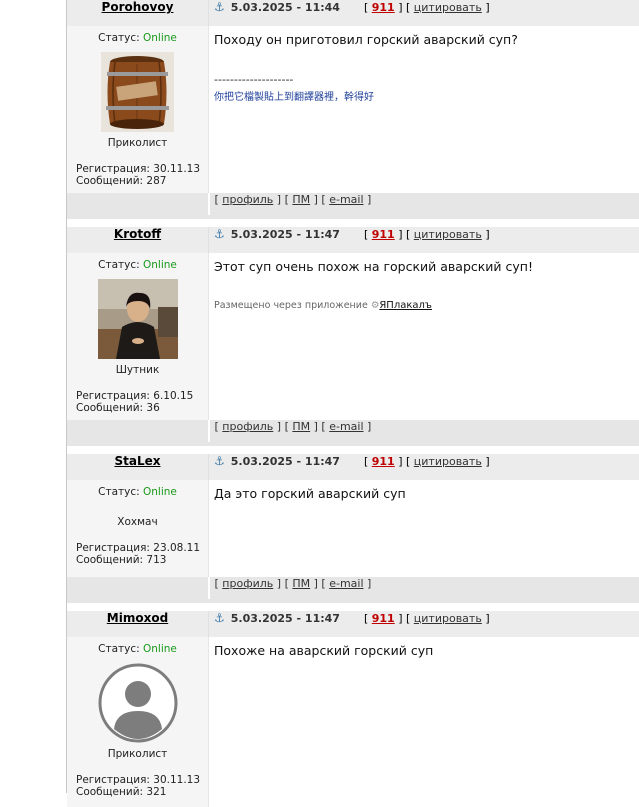 This screenshot has width=639, height=807. What do you see at coordinates (137, 461) in the screenshot?
I see `author-nick: StaLex` at bounding box center [137, 461].